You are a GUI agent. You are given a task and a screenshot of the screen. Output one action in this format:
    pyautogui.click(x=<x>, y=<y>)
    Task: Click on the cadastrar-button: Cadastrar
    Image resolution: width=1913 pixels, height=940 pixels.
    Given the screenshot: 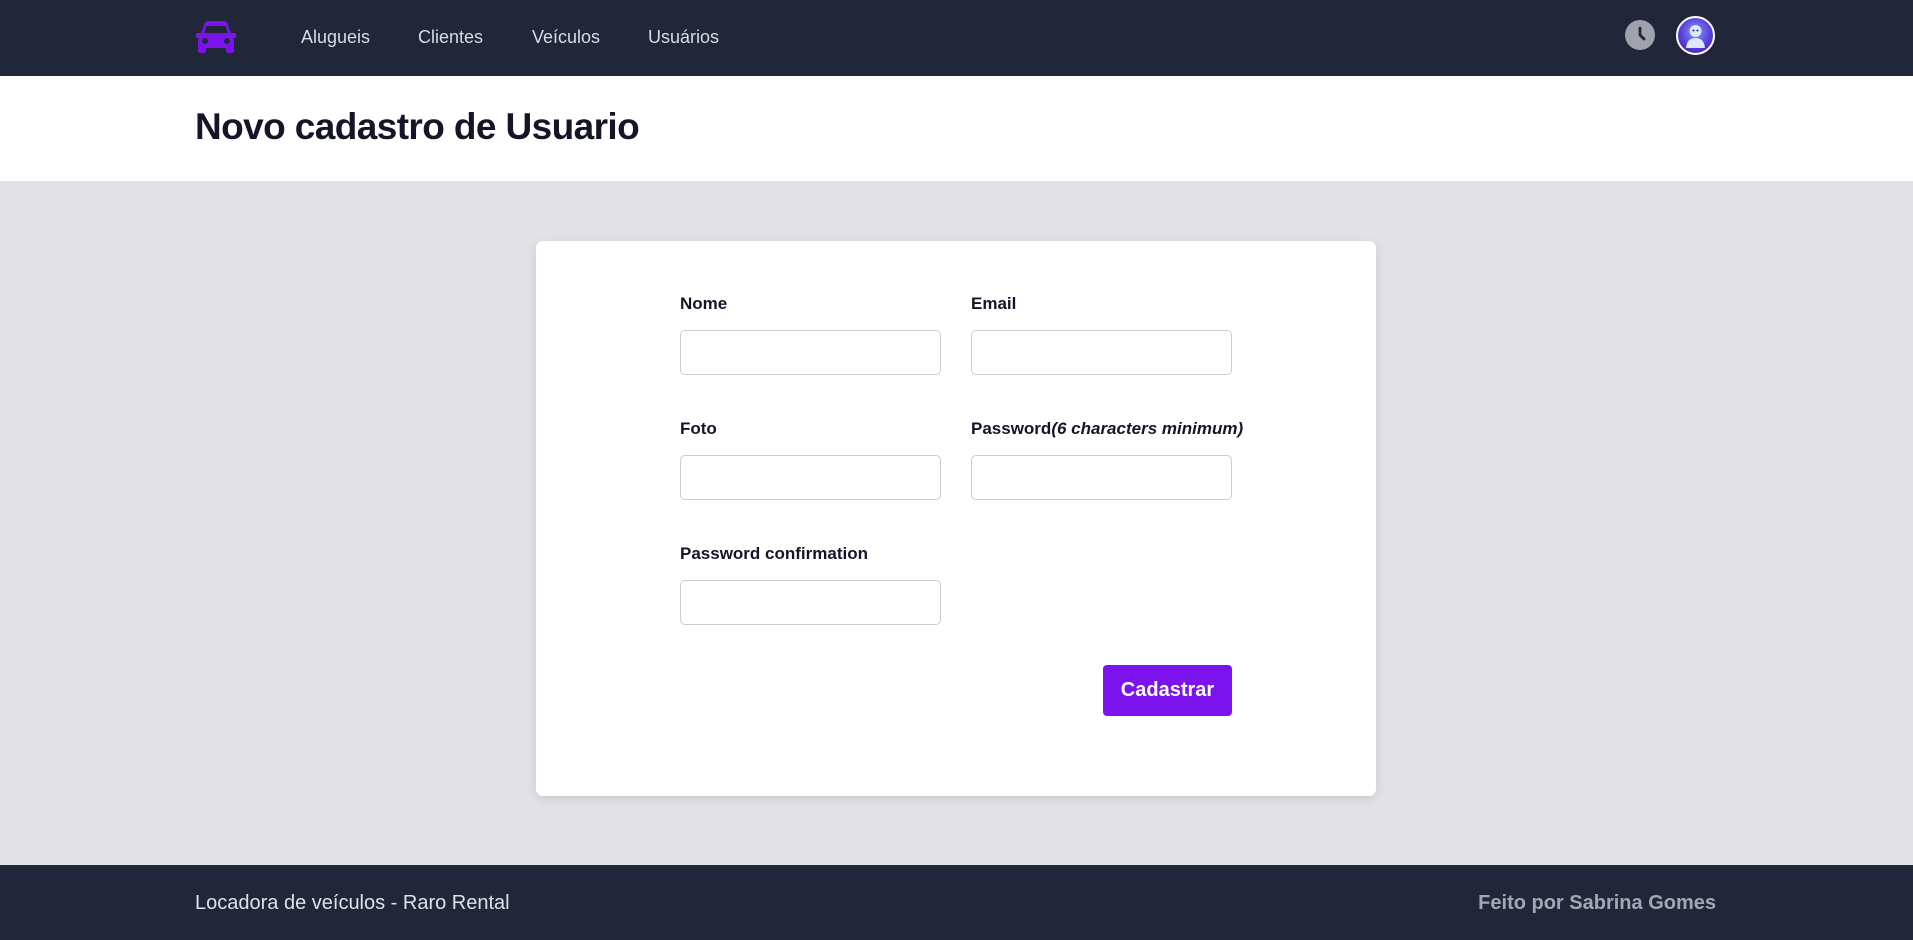 What is the action you would take?
    pyautogui.click(x=1167, y=690)
    